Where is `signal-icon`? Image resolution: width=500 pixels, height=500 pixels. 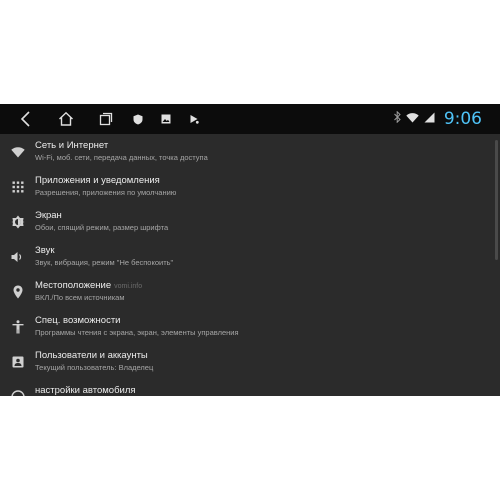
signal-icon is located at coordinates (429, 119).